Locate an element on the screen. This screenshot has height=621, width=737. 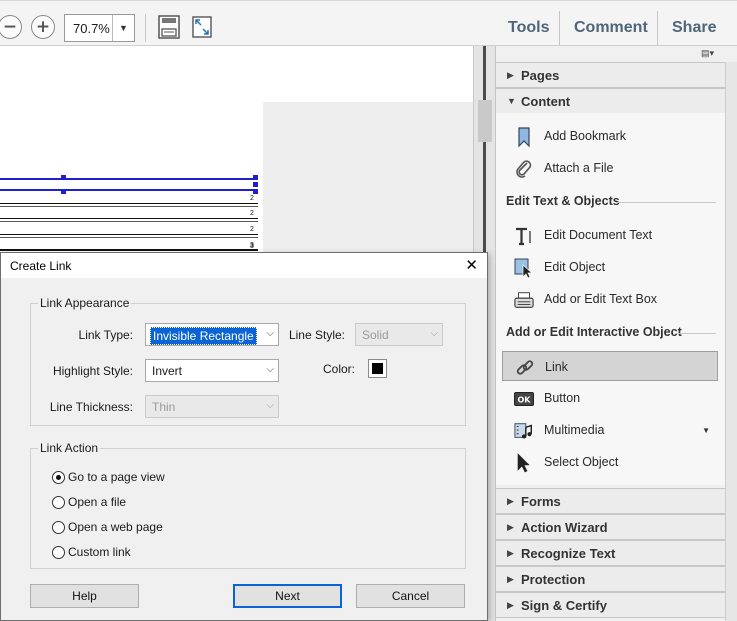
section-content: ▼ Content is located at coordinates (610, 101).